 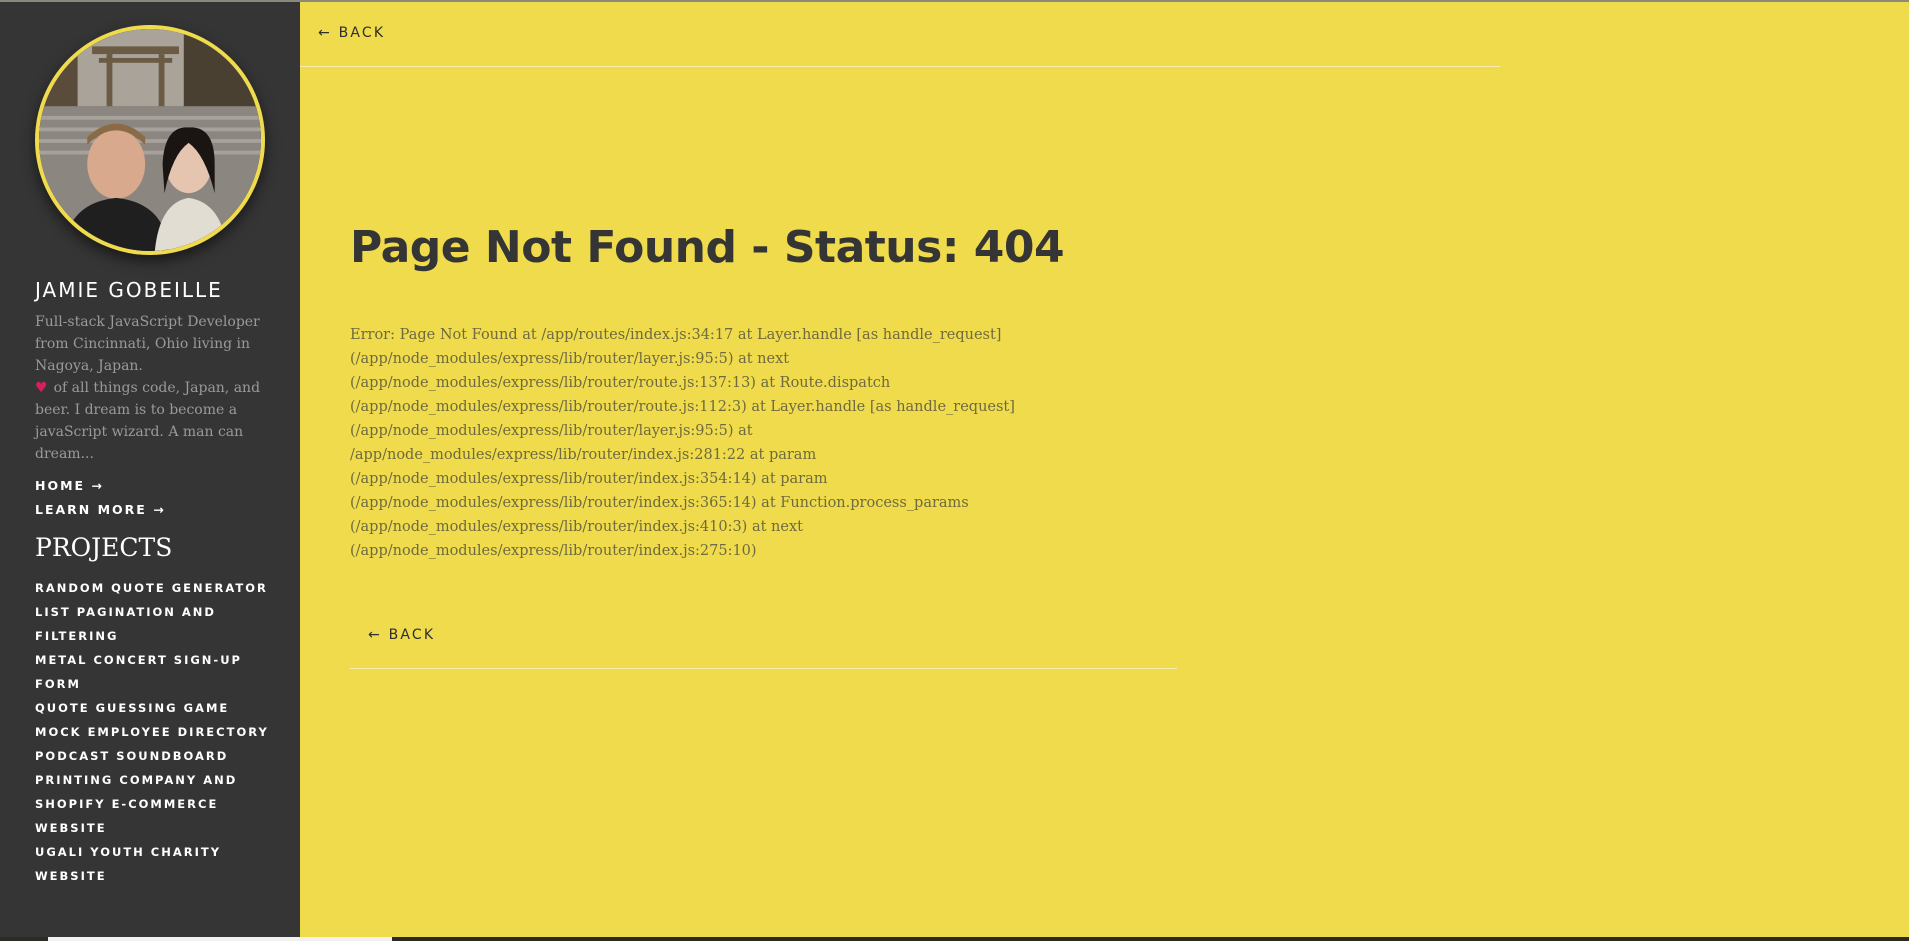 What do you see at coordinates (220, 939) in the screenshot?
I see `bottom-strip-highlight` at bounding box center [220, 939].